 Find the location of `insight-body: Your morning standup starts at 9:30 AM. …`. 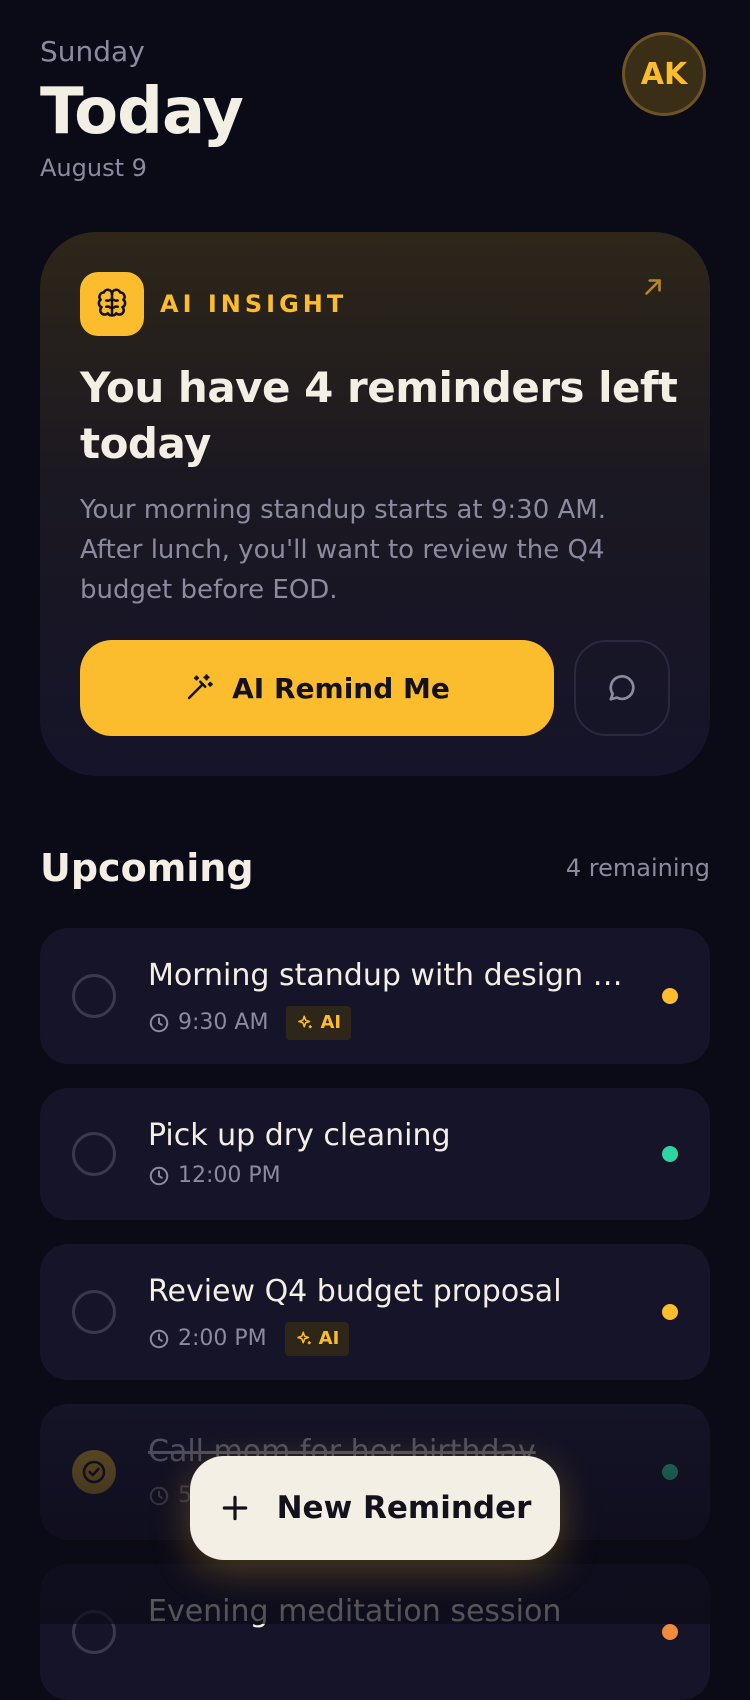

insight-body: Your morning standup starts at 9:30 AM. … is located at coordinates (343, 550).